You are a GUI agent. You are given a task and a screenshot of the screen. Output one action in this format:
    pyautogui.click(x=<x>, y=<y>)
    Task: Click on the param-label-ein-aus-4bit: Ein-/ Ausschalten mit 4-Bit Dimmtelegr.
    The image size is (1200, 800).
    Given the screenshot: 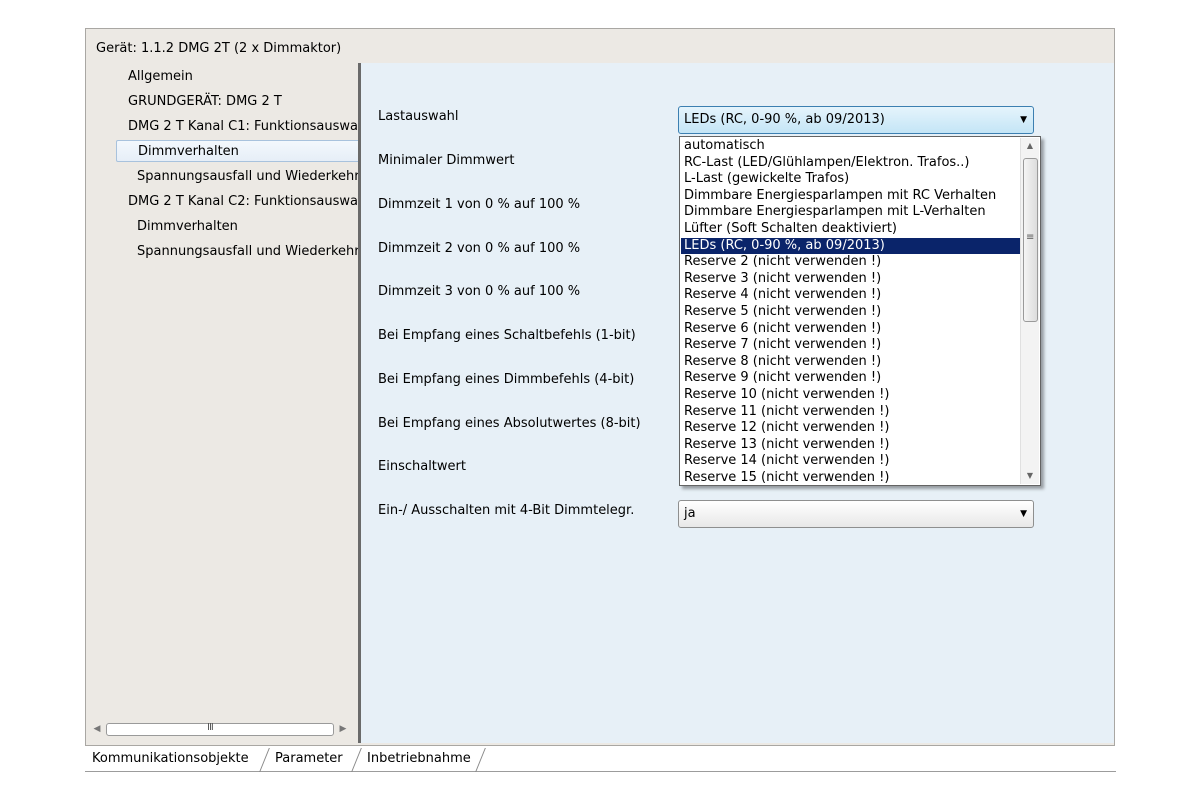 What is the action you would take?
    pyautogui.click(x=506, y=510)
    